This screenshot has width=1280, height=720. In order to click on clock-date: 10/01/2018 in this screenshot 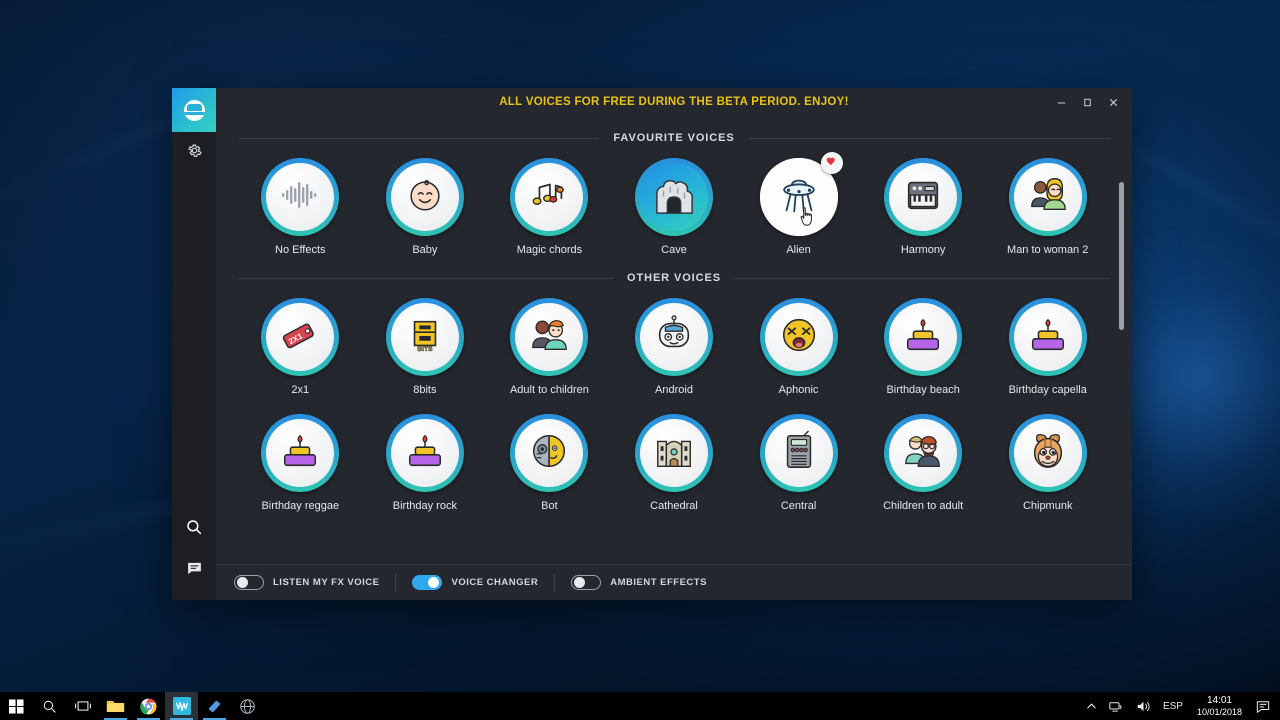, I will do `click(1219, 711)`.